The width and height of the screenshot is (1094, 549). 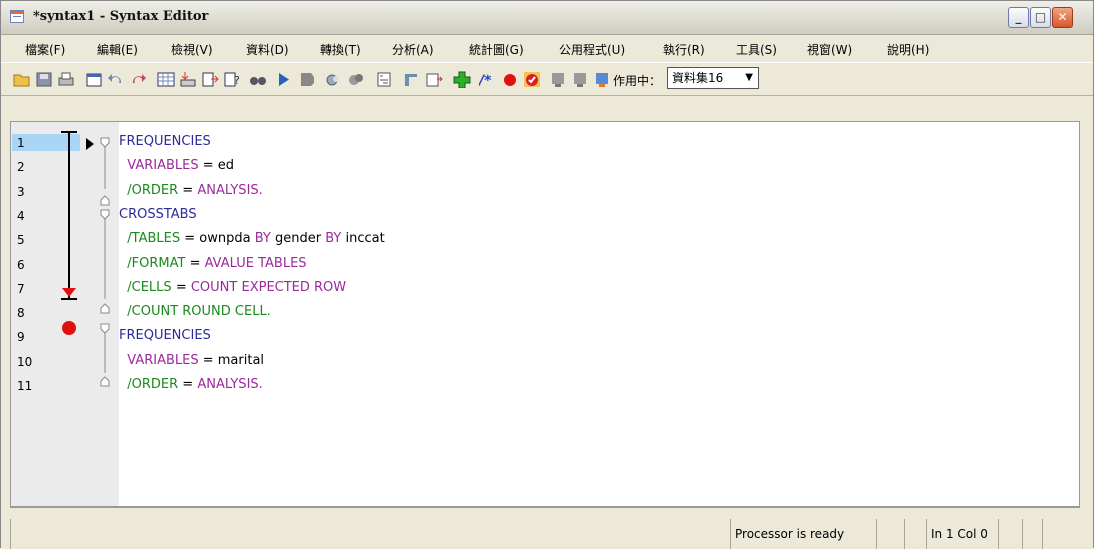 I want to click on goto-data-icon, so click(x=166, y=79).